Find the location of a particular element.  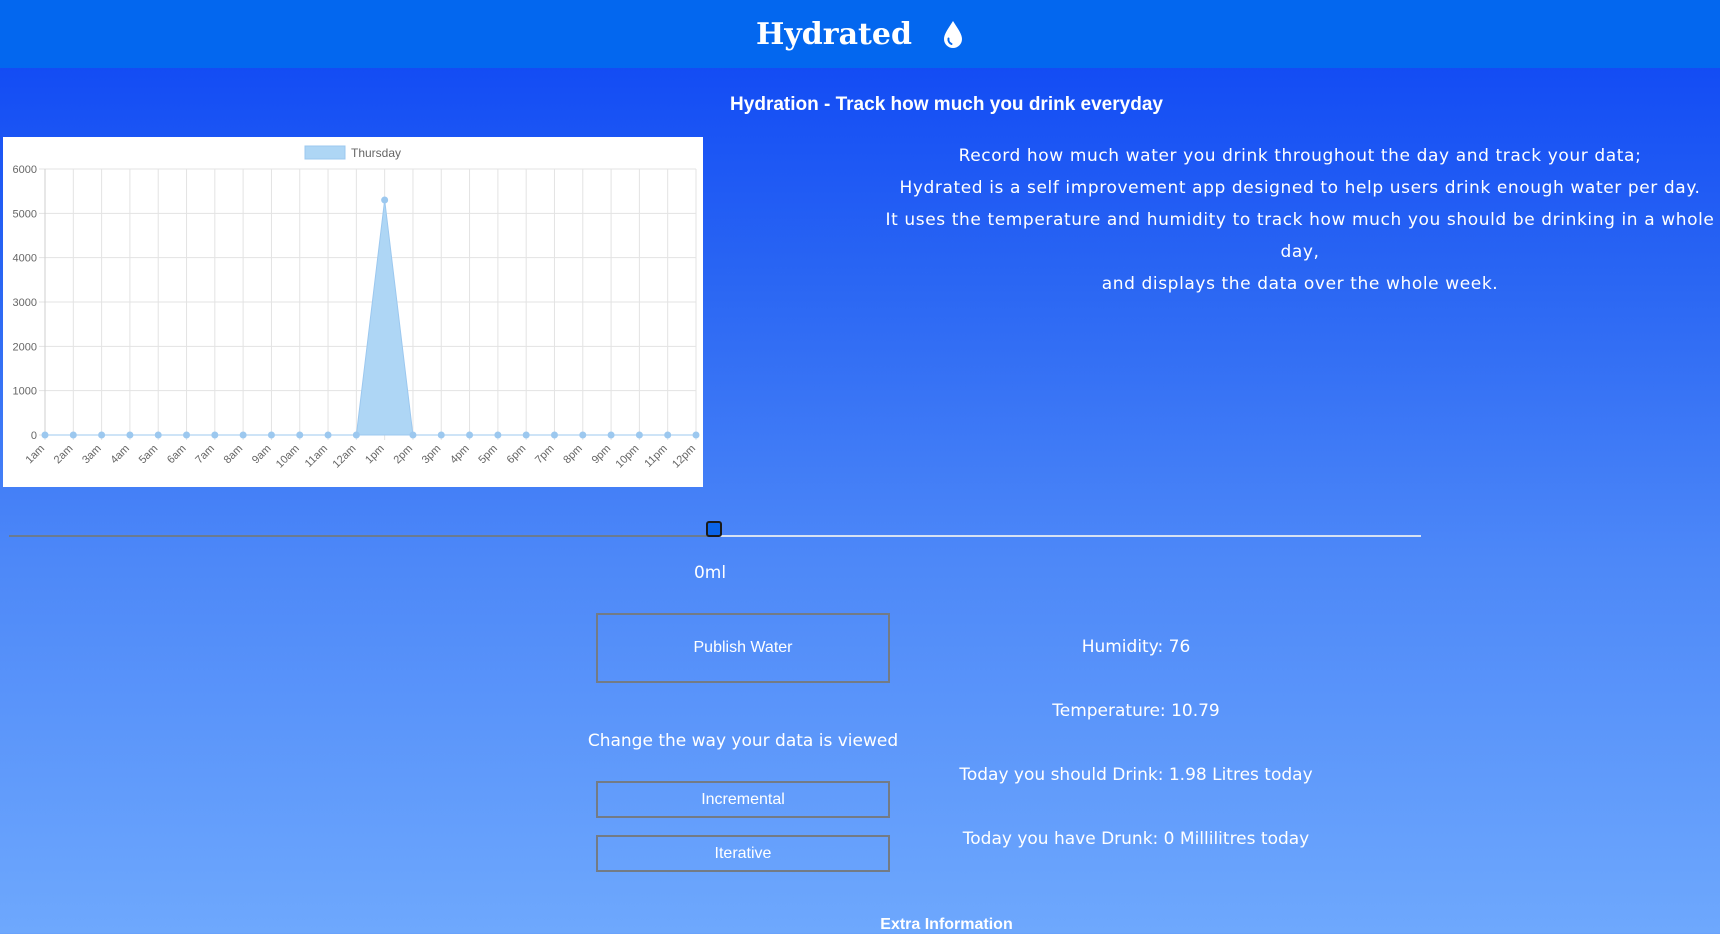

x-tick-label: 12pm is located at coordinates (684, 457).